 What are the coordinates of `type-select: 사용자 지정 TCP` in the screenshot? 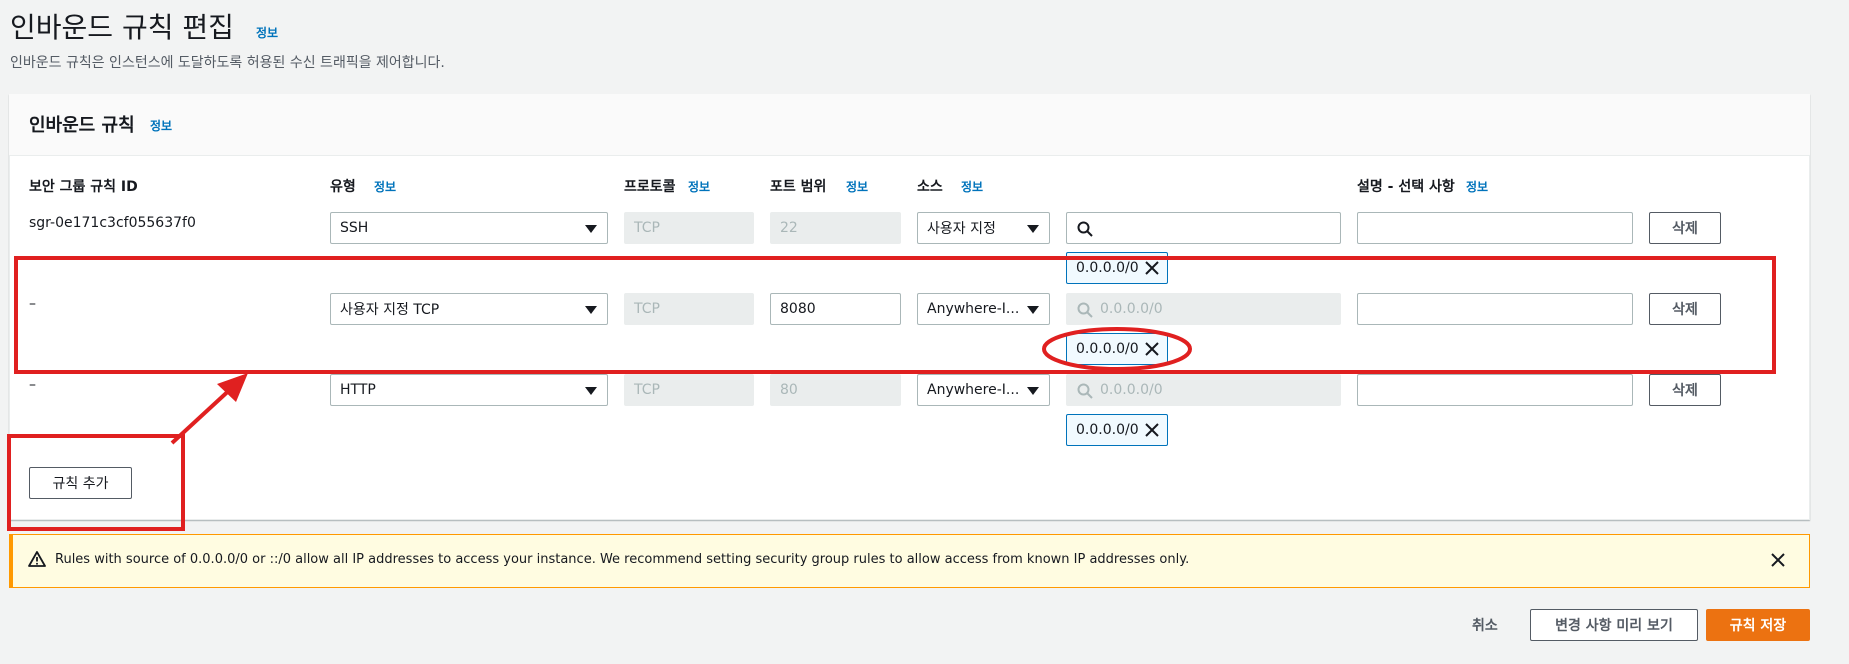 It's located at (469, 309).